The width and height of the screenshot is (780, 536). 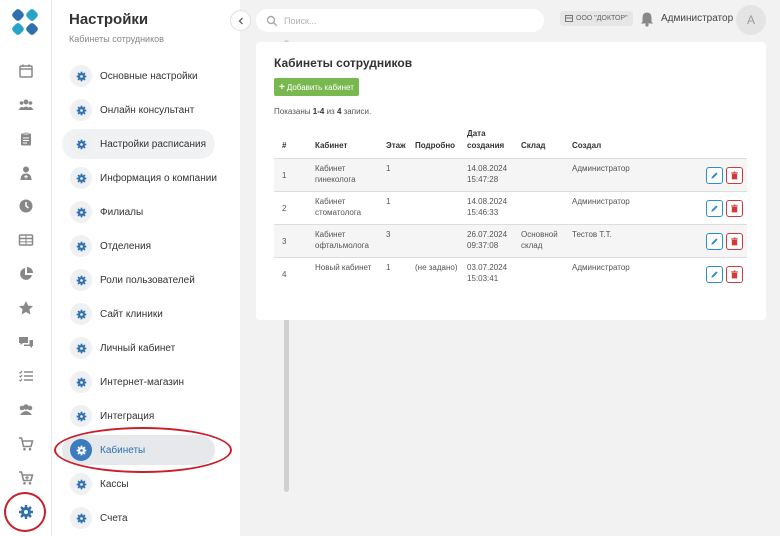 I want to click on column-header-warehouse: Склад, so click(x=543, y=143).